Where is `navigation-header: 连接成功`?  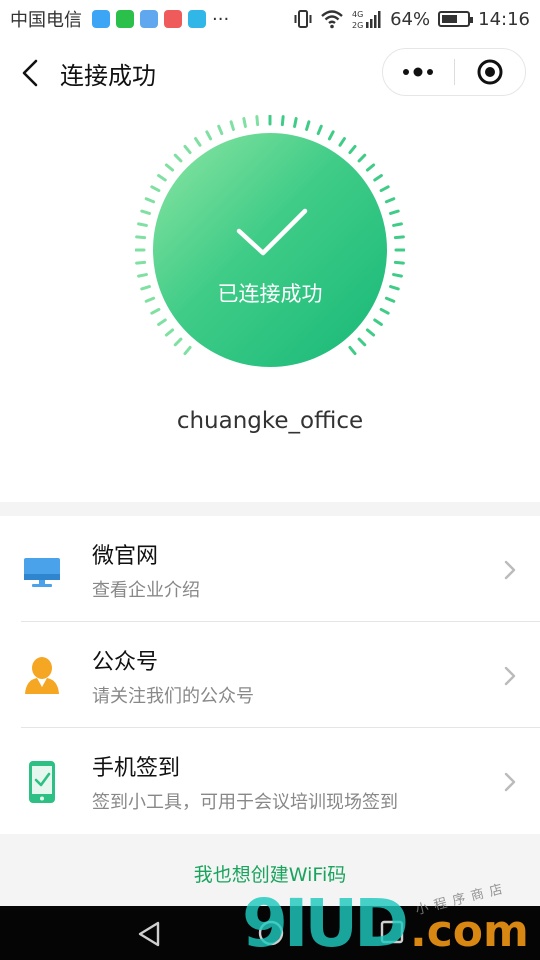
navigation-header: 连接成功 is located at coordinates (270, 73).